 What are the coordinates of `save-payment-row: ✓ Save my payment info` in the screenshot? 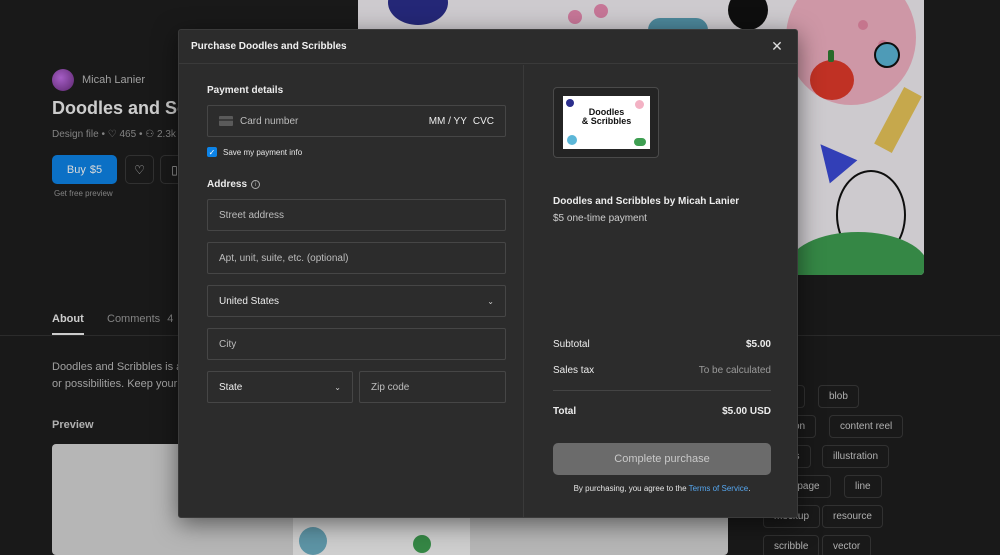 It's located at (254, 152).